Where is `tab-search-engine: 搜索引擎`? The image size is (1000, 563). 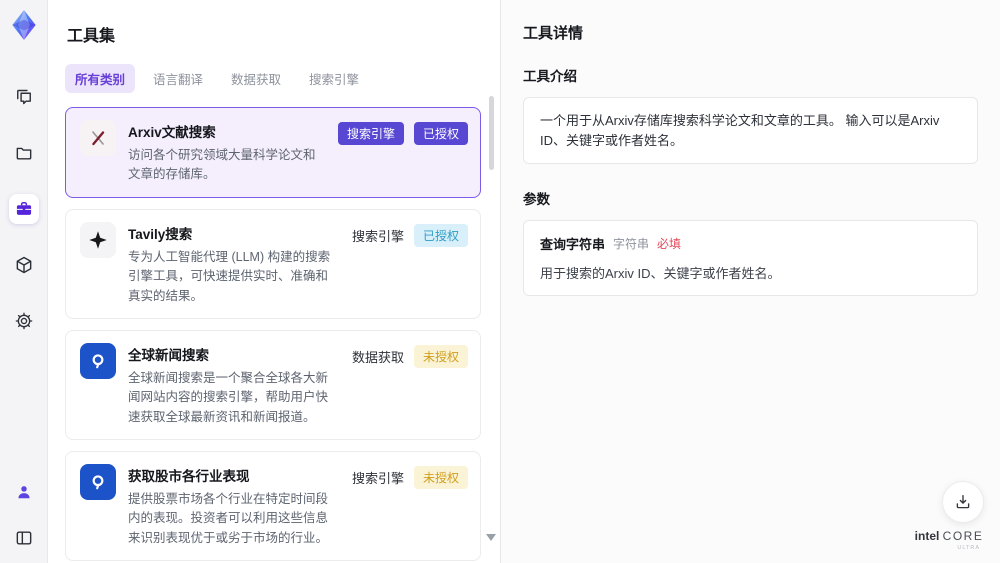 tab-search-engine: 搜索引擎 is located at coordinates (334, 78).